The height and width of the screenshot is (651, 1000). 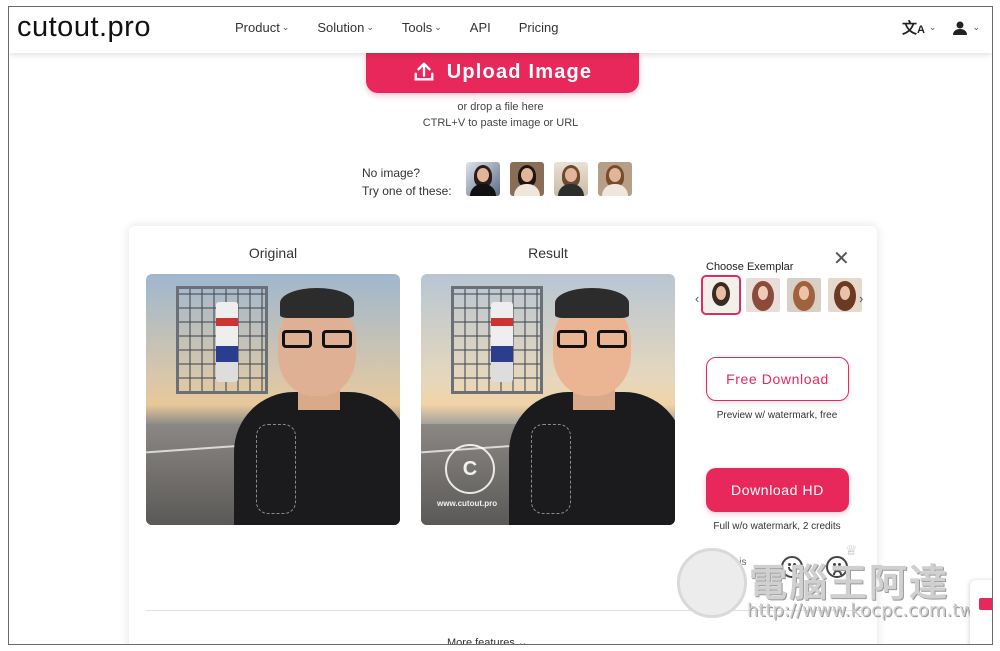 I want to click on site-logo: cutout.pro, so click(x=84, y=27).